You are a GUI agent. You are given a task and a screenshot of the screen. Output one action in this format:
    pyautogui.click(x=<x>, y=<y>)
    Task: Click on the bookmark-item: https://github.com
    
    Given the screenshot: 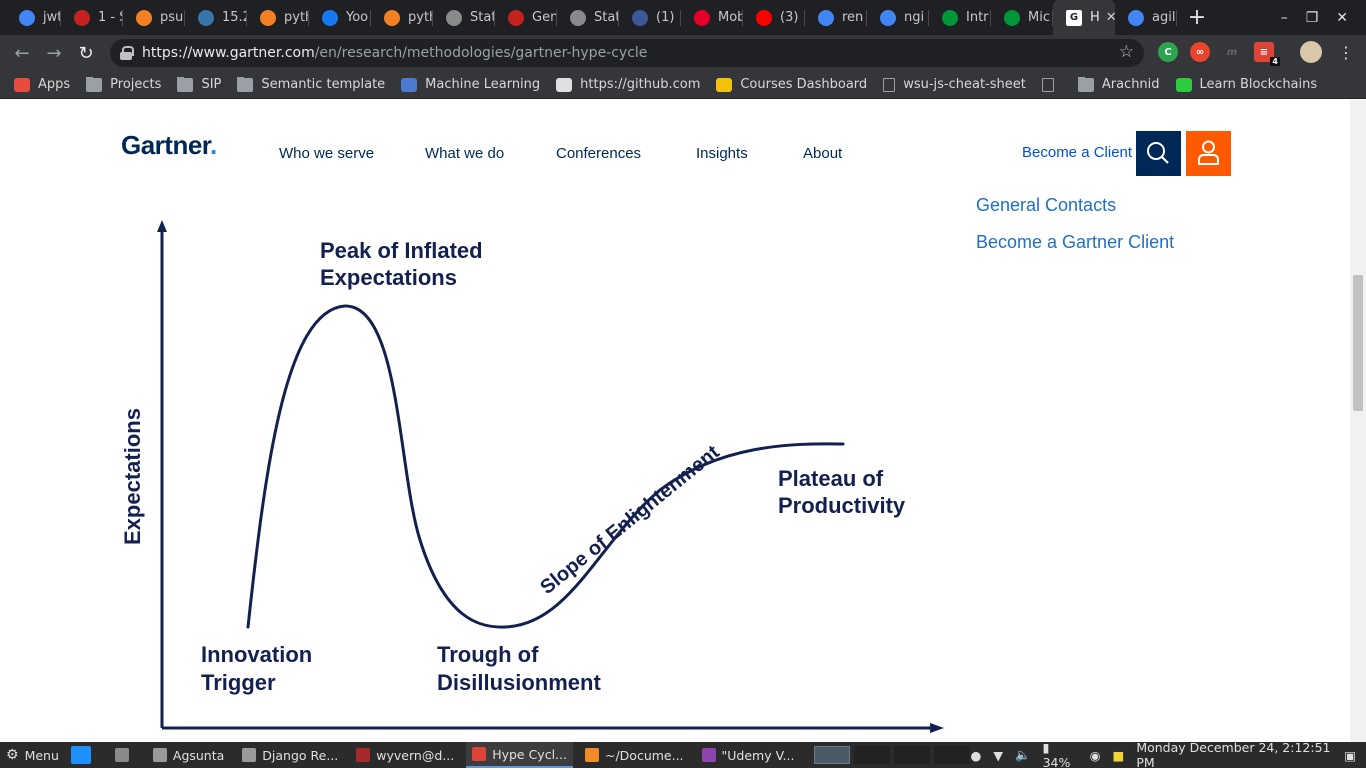 What is the action you would take?
    pyautogui.click(x=628, y=84)
    